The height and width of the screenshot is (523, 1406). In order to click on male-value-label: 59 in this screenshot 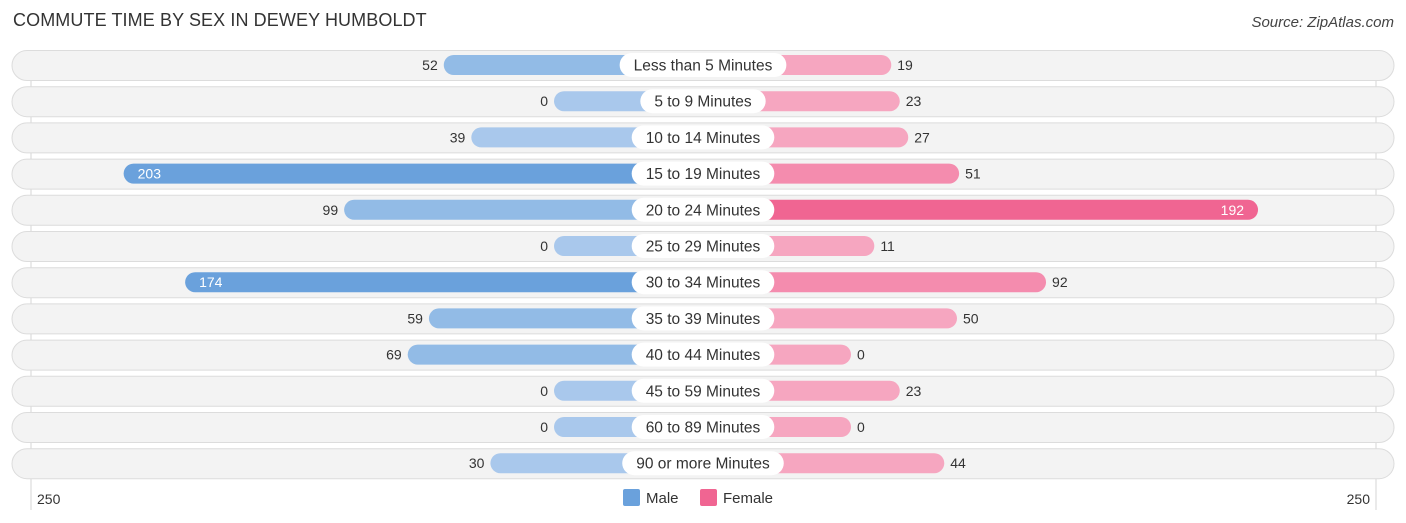, I will do `click(415, 318)`.